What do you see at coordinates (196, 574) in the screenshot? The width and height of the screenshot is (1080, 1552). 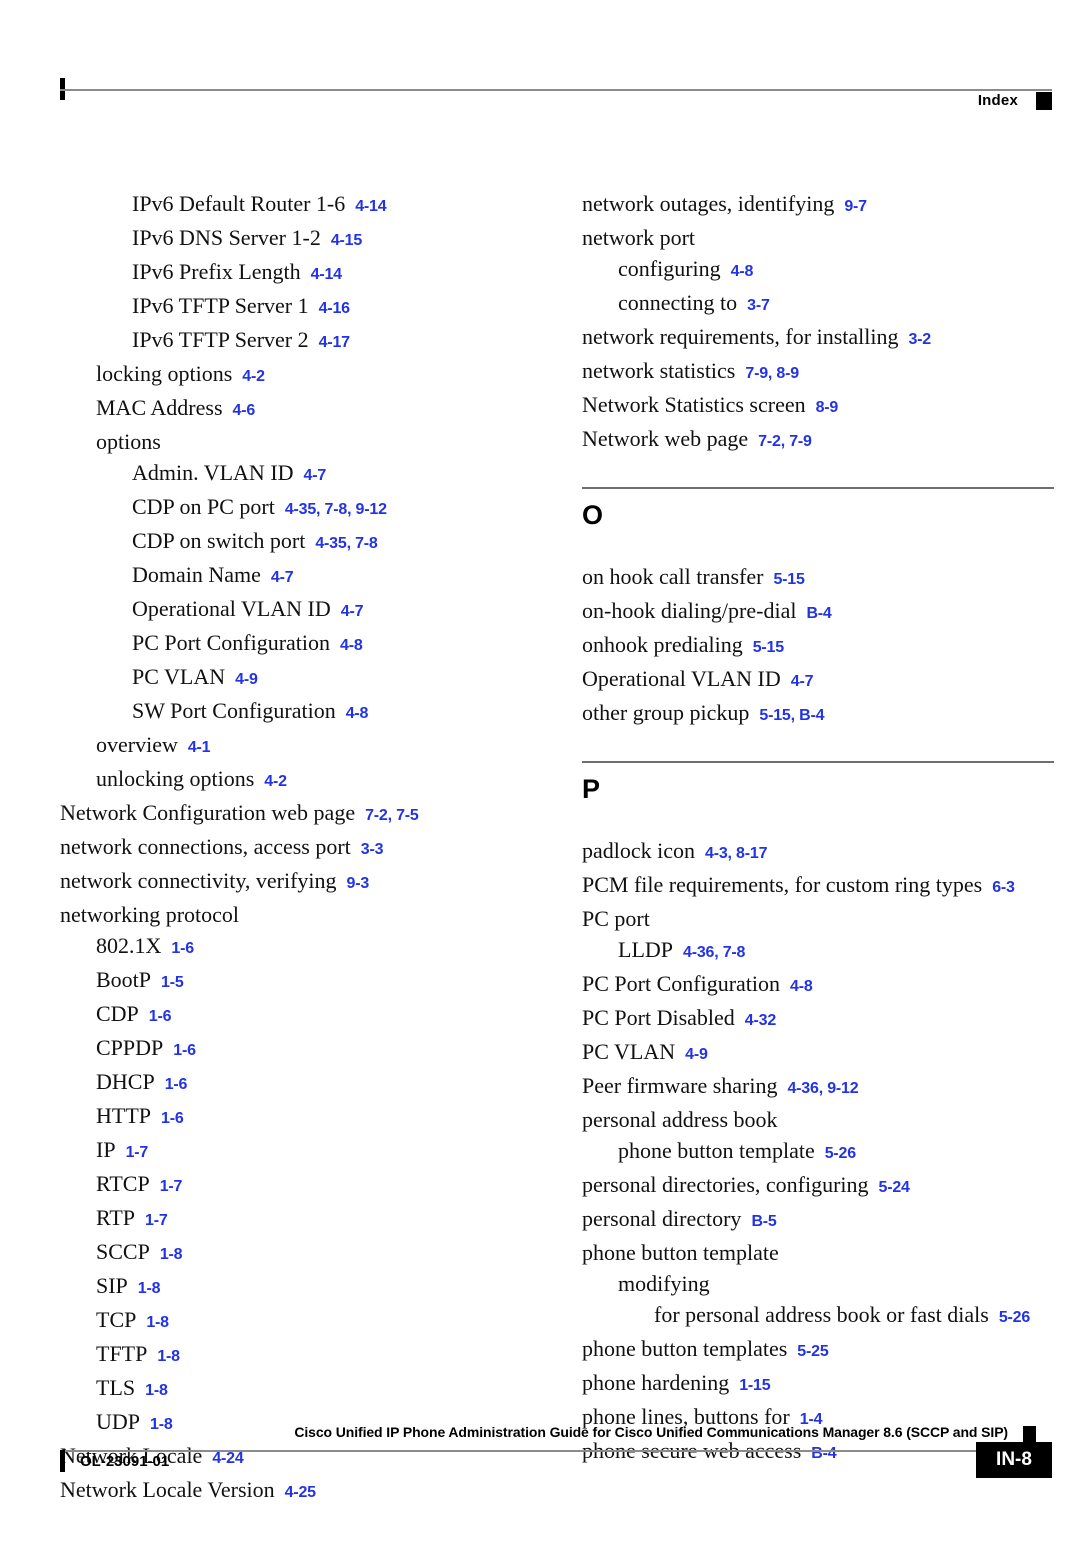 I see `index-entry-term: Domain Name` at bounding box center [196, 574].